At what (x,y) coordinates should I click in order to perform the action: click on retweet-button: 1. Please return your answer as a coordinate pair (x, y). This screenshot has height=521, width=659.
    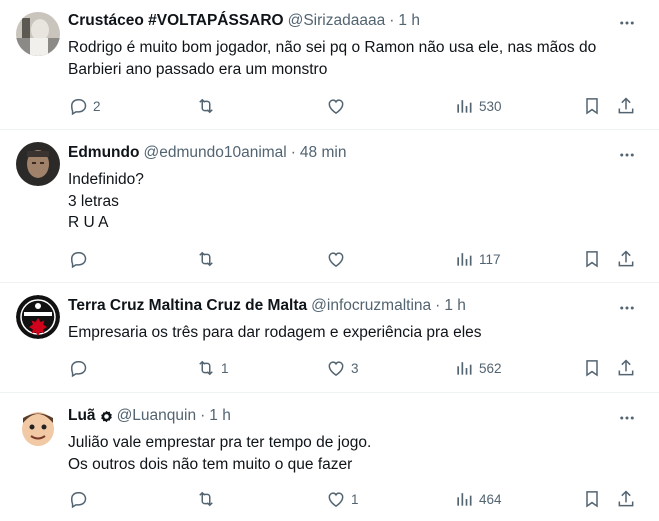
    Looking at the image, I should click on (212, 368).